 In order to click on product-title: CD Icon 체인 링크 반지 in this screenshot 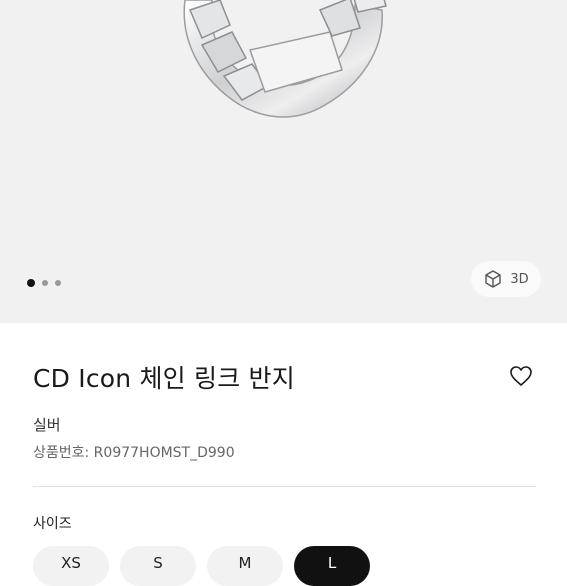, I will do `click(164, 378)`.